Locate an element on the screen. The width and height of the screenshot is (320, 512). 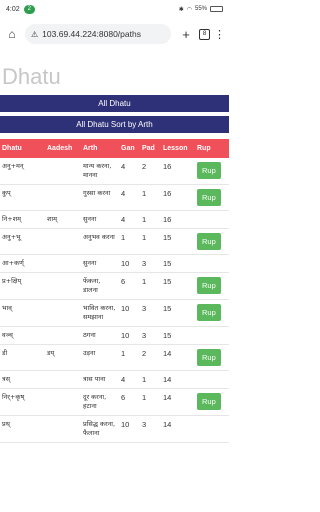
cell-dhatu: डी is located at coordinates (22, 357).